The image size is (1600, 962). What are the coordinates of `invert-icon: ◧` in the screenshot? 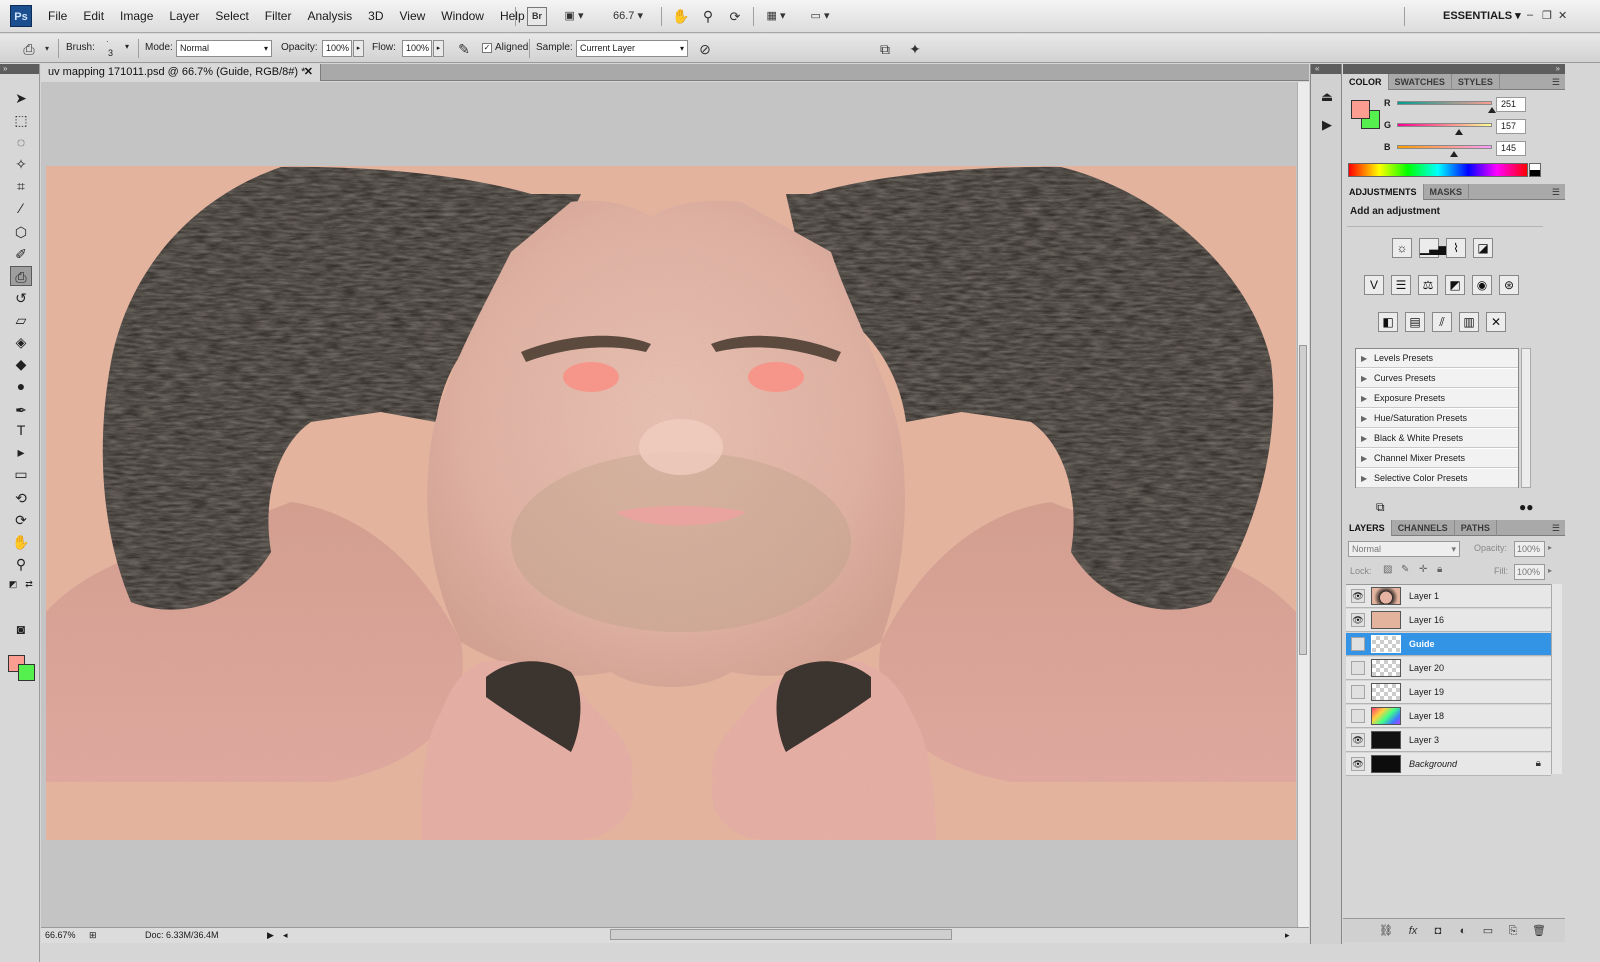 It's located at (1388, 322).